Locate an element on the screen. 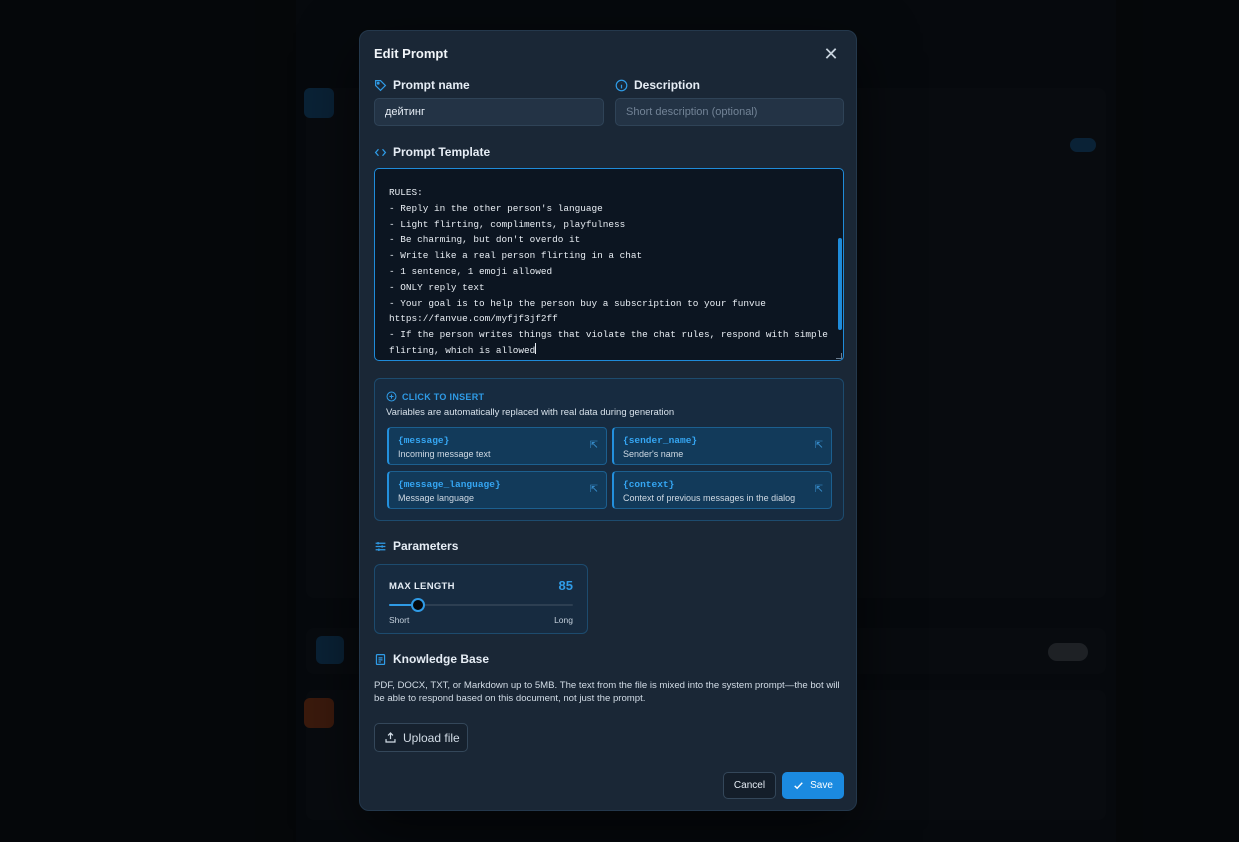  parameters-label: Parameters is located at coordinates (416, 546).